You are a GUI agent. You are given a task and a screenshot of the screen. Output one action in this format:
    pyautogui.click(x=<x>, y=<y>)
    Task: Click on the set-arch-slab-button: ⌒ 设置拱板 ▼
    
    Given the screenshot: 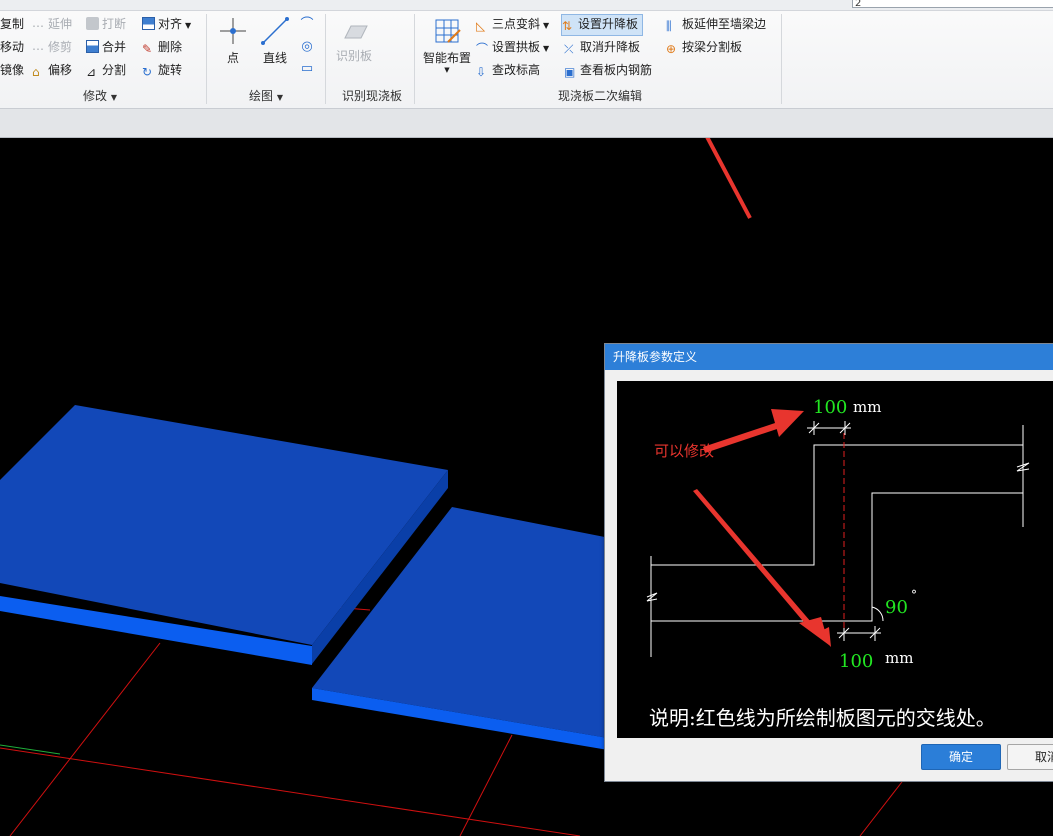 What is the action you would take?
    pyautogui.click(x=512, y=47)
    